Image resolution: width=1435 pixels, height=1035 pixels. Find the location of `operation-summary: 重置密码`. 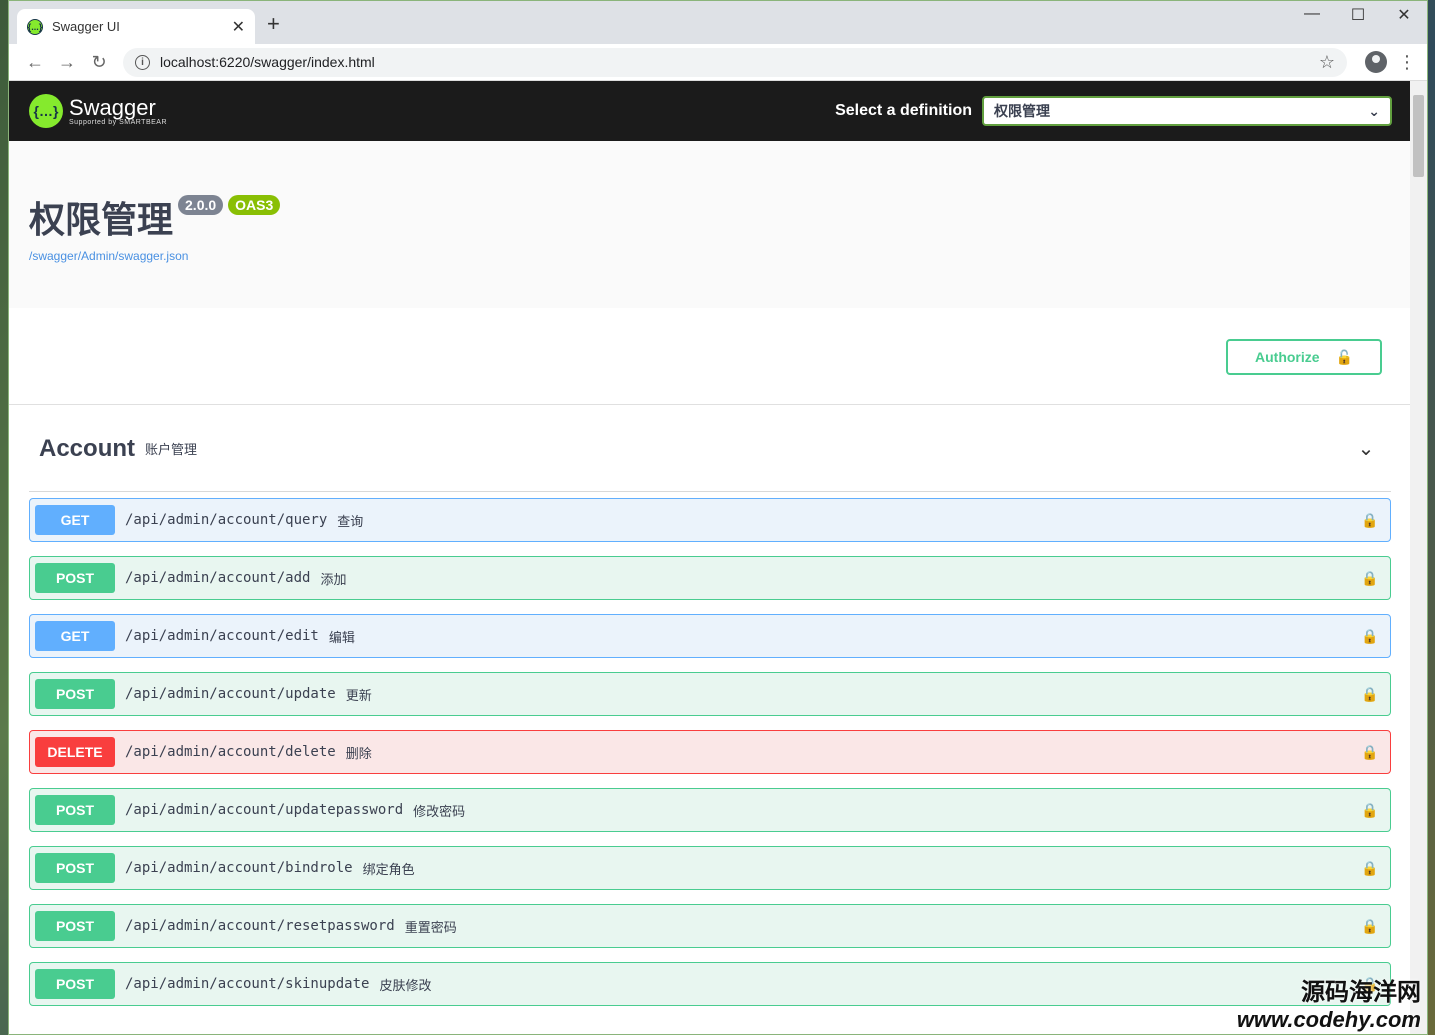

operation-summary: 重置密码 is located at coordinates (430, 927).